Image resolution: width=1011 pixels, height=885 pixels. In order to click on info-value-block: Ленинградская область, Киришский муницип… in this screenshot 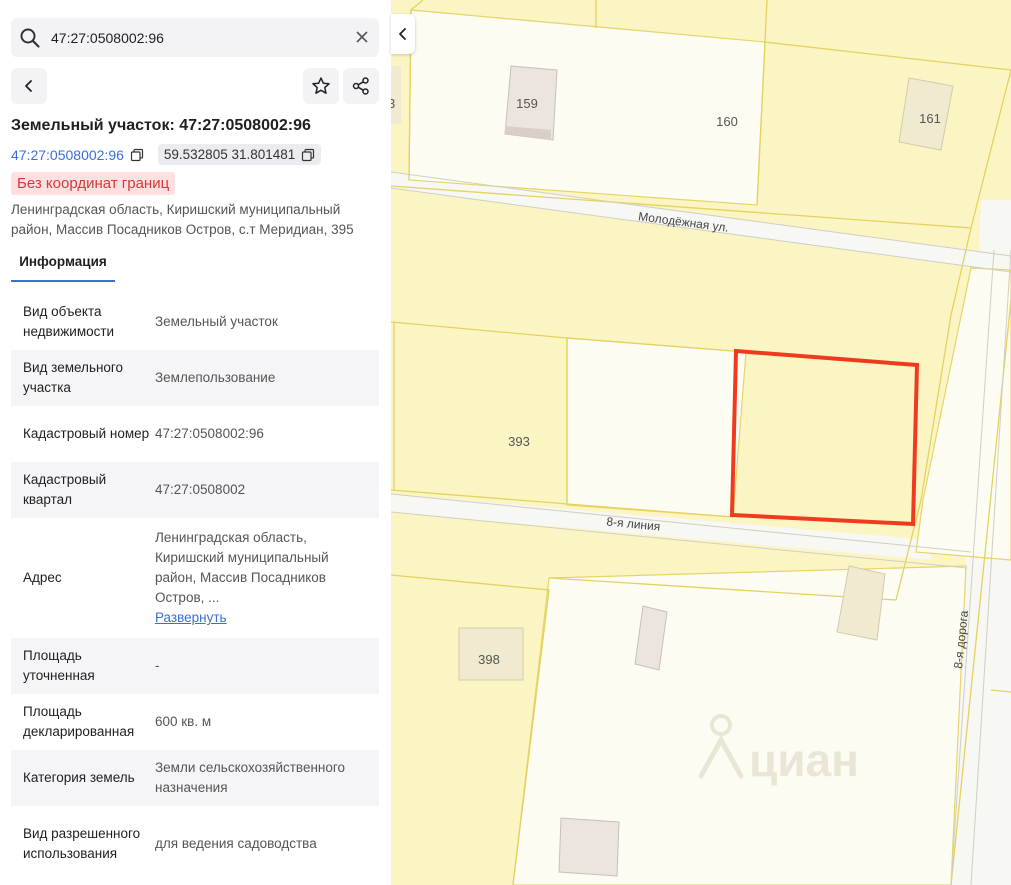, I will do `click(267, 578)`.